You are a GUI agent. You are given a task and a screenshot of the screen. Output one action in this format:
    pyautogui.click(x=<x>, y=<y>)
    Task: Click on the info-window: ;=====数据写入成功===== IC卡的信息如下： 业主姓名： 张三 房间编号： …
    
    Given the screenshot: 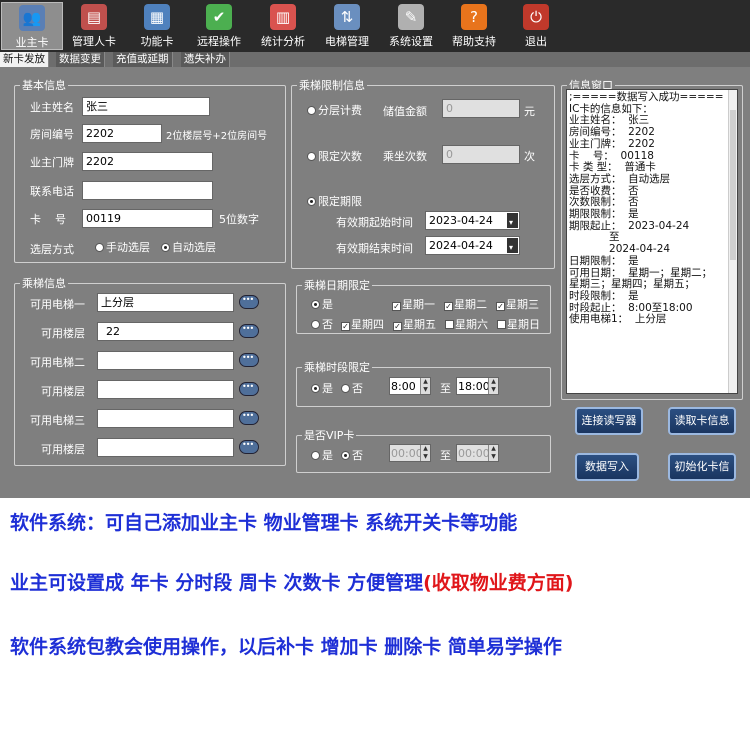 What is the action you would take?
    pyautogui.click(x=652, y=241)
    